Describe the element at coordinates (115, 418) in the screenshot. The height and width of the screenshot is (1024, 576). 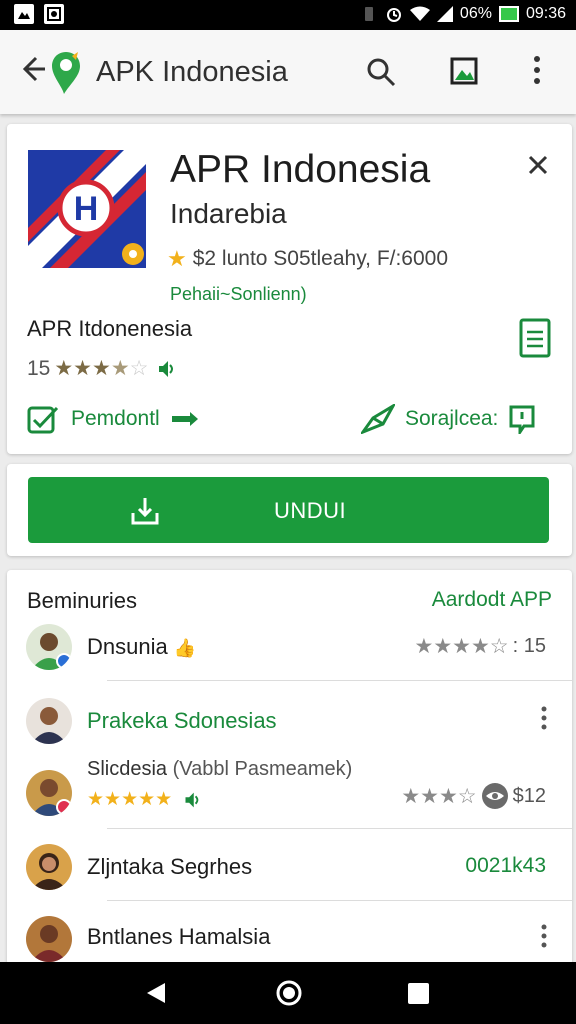
I see `permissions-label: Pemdontl` at that location.